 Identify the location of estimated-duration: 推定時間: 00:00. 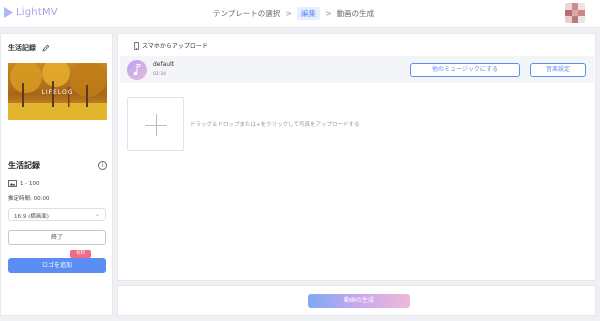
(29, 199).